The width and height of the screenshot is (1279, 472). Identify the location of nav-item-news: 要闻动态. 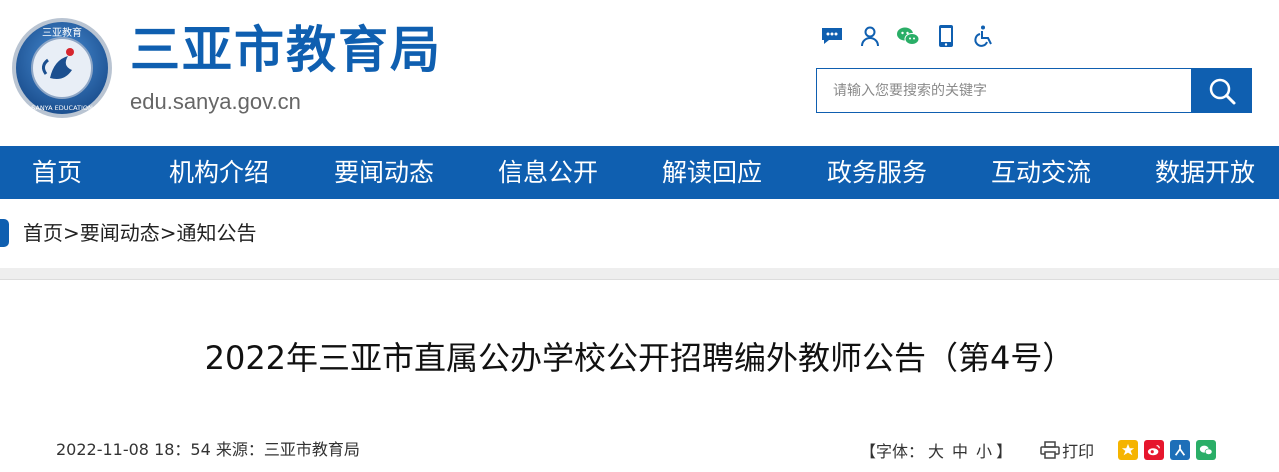
(384, 172).